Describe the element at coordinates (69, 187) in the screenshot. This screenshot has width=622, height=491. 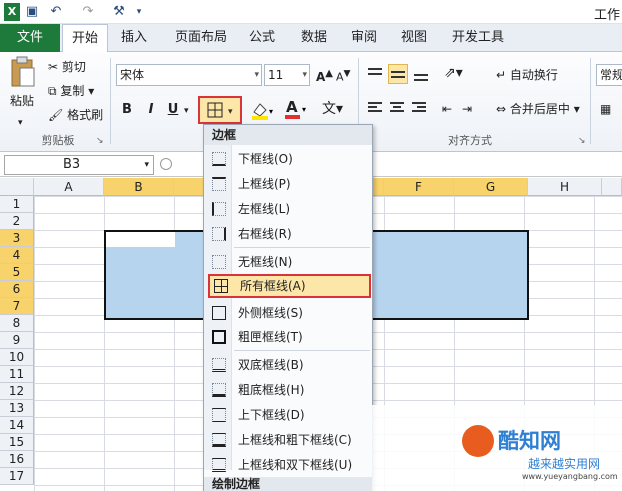
I see `column-header: A` at that location.